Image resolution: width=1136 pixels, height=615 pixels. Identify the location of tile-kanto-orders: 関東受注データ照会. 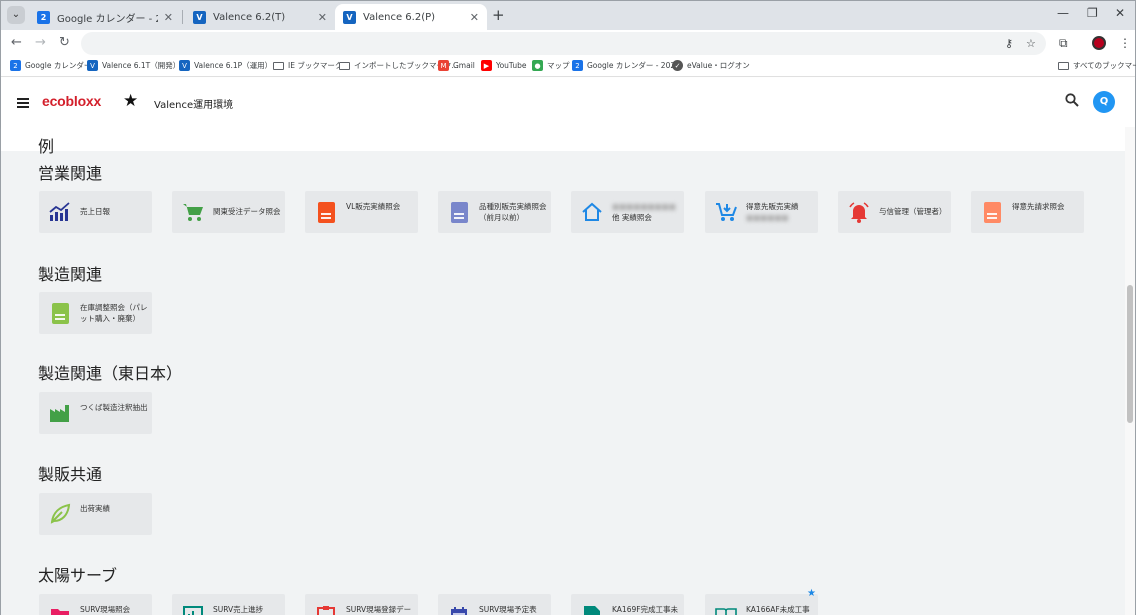
(228, 212).